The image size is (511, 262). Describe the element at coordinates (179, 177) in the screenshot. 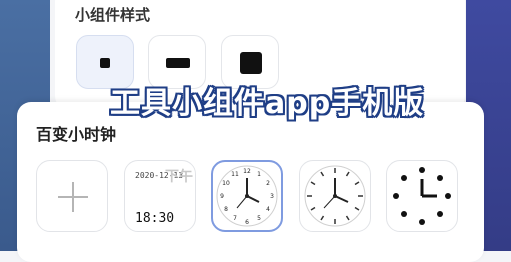

I see `clock-ampm: 下午` at that location.